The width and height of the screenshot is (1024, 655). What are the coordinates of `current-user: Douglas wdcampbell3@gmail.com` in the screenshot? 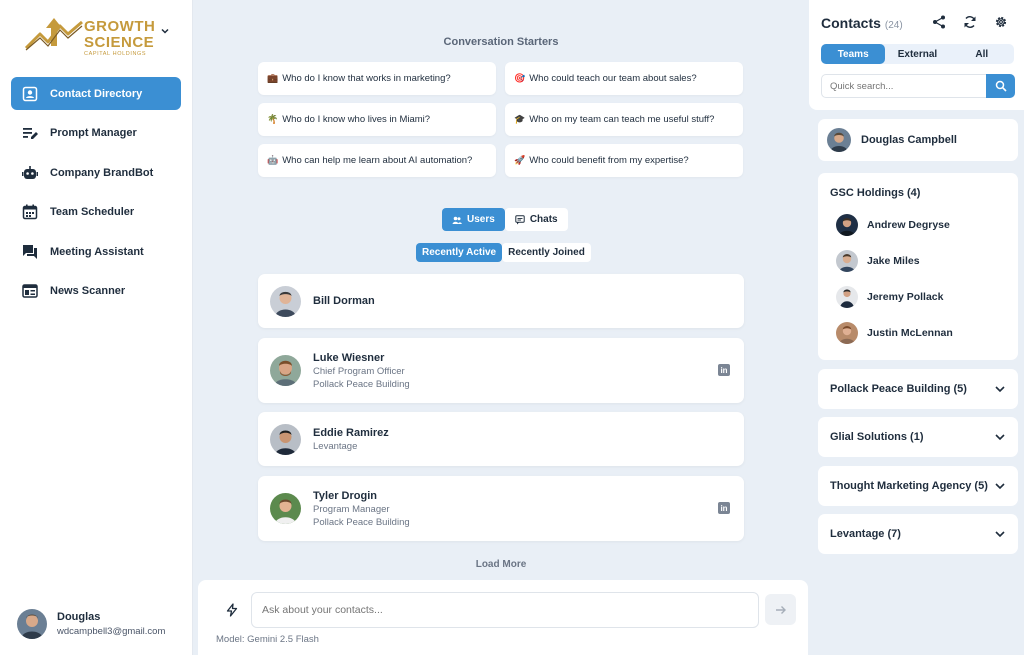 It's located at (91, 624).